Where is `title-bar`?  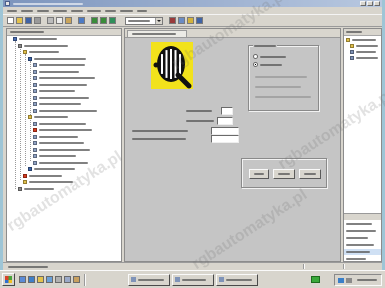 title-bar is located at coordinates (192, 3).